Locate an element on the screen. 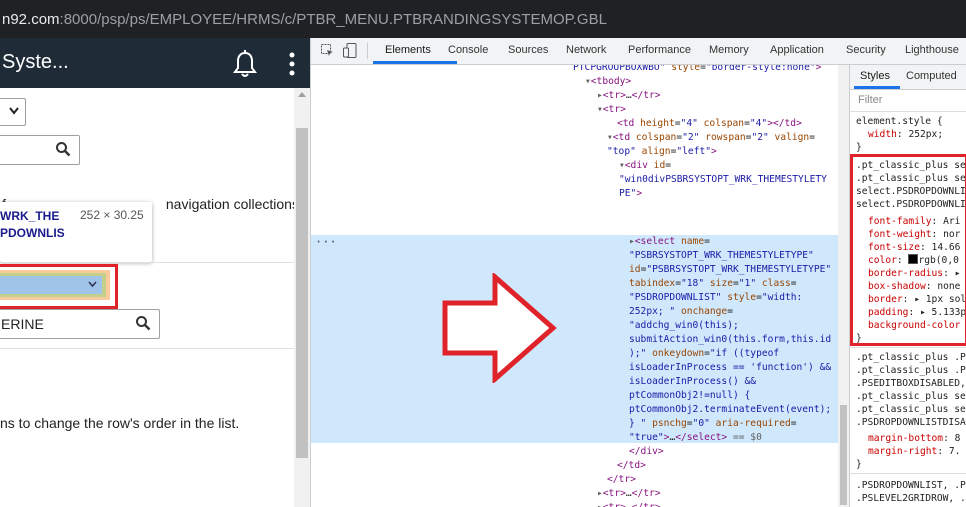 The width and height of the screenshot is (966, 507). dropdown-select is located at coordinates (13, 112).